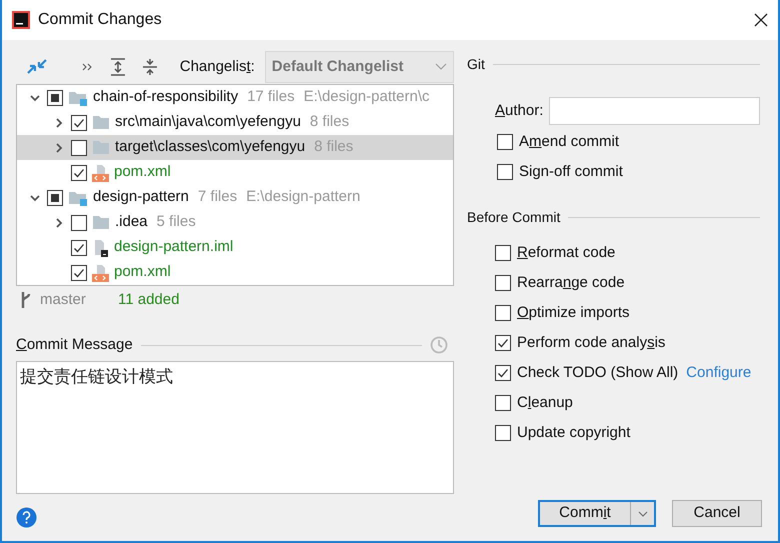 The image size is (780, 543). I want to click on changelist-dropdown: Default Changelist, so click(359, 67).